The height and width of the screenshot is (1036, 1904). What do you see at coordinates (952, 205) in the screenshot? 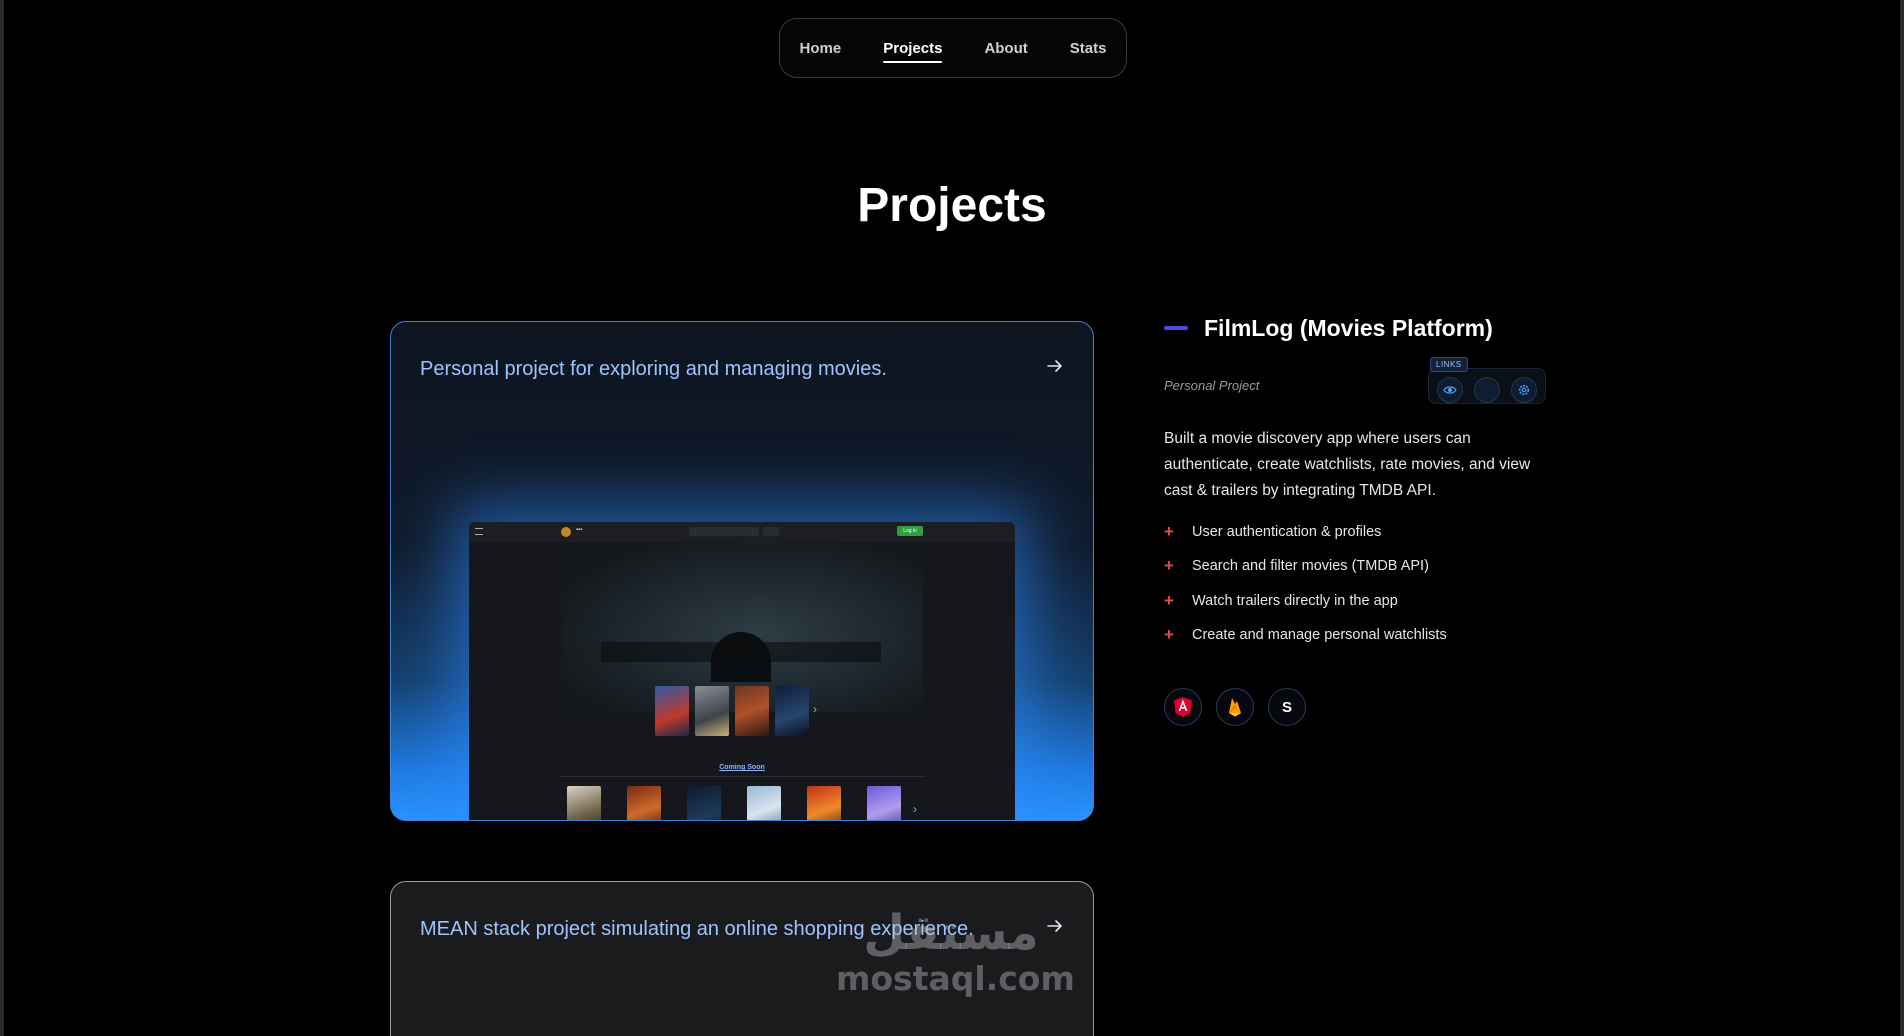
I see `page-title: Projects` at bounding box center [952, 205].